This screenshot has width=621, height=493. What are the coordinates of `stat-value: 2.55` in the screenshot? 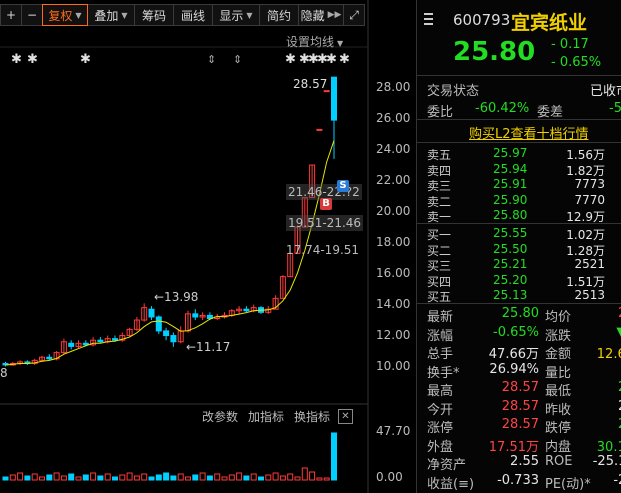 It's located at (524, 461).